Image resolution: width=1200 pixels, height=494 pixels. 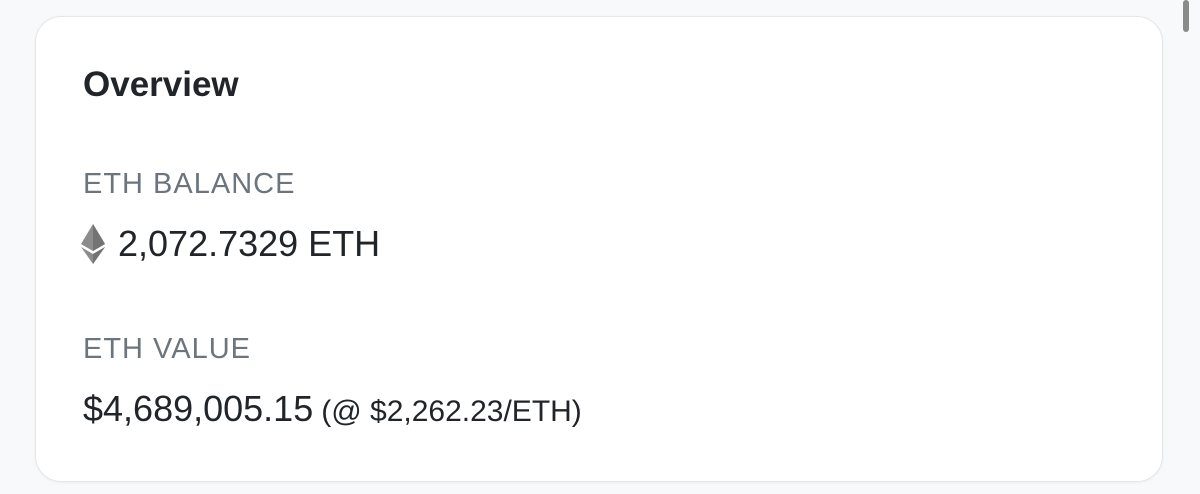 I want to click on eth-balance-row: 2,072.7329 ETH, so click(x=230, y=244).